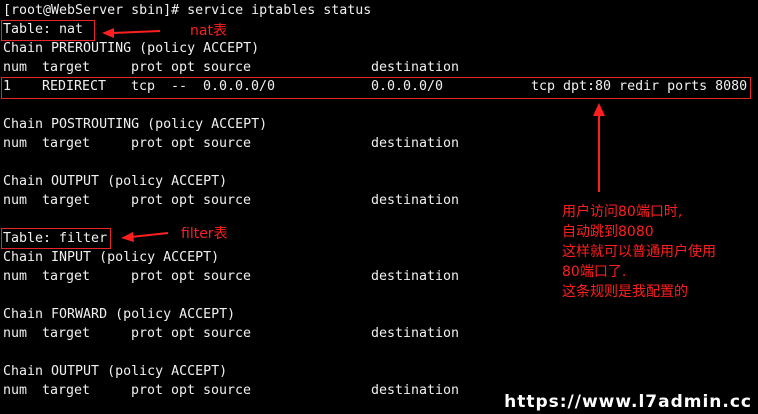 This screenshot has height=414, width=758. I want to click on filter-arrow-icon, so click(145, 237).